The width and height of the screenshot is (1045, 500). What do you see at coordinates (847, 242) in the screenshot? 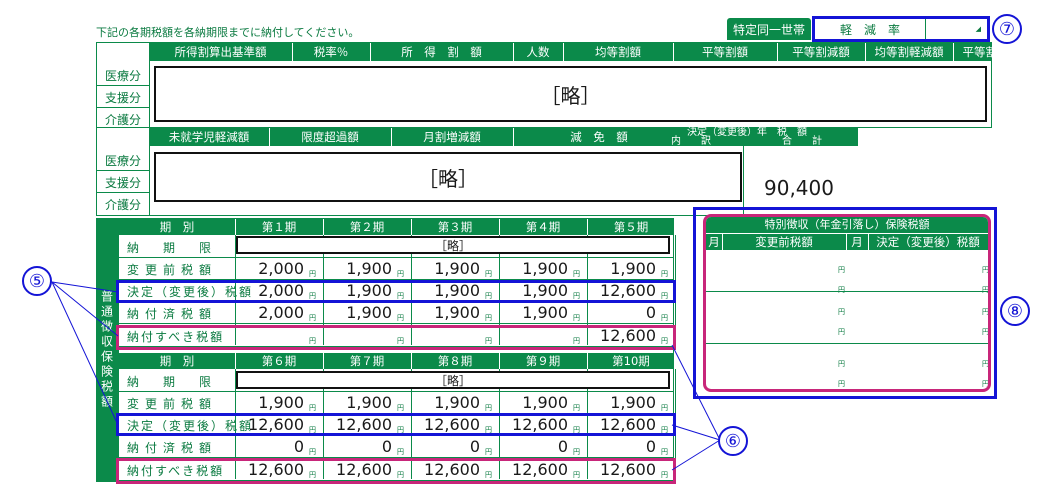
I see `tokubetsu-col-header: 月 変更前税額 月 決定（変更後）税額` at bounding box center [847, 242].